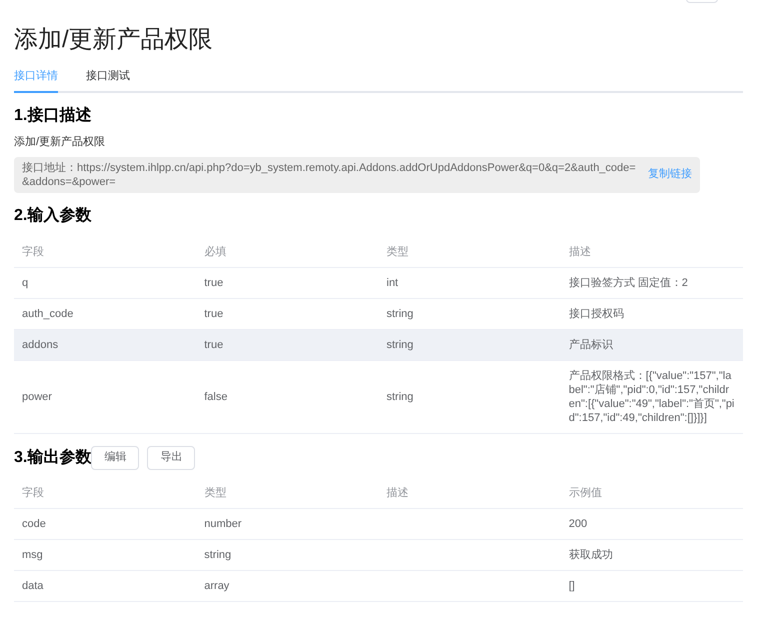  Describe the element at coordinates (215, 397) in the screenshot. I see `table-cell-text: false` at that location.